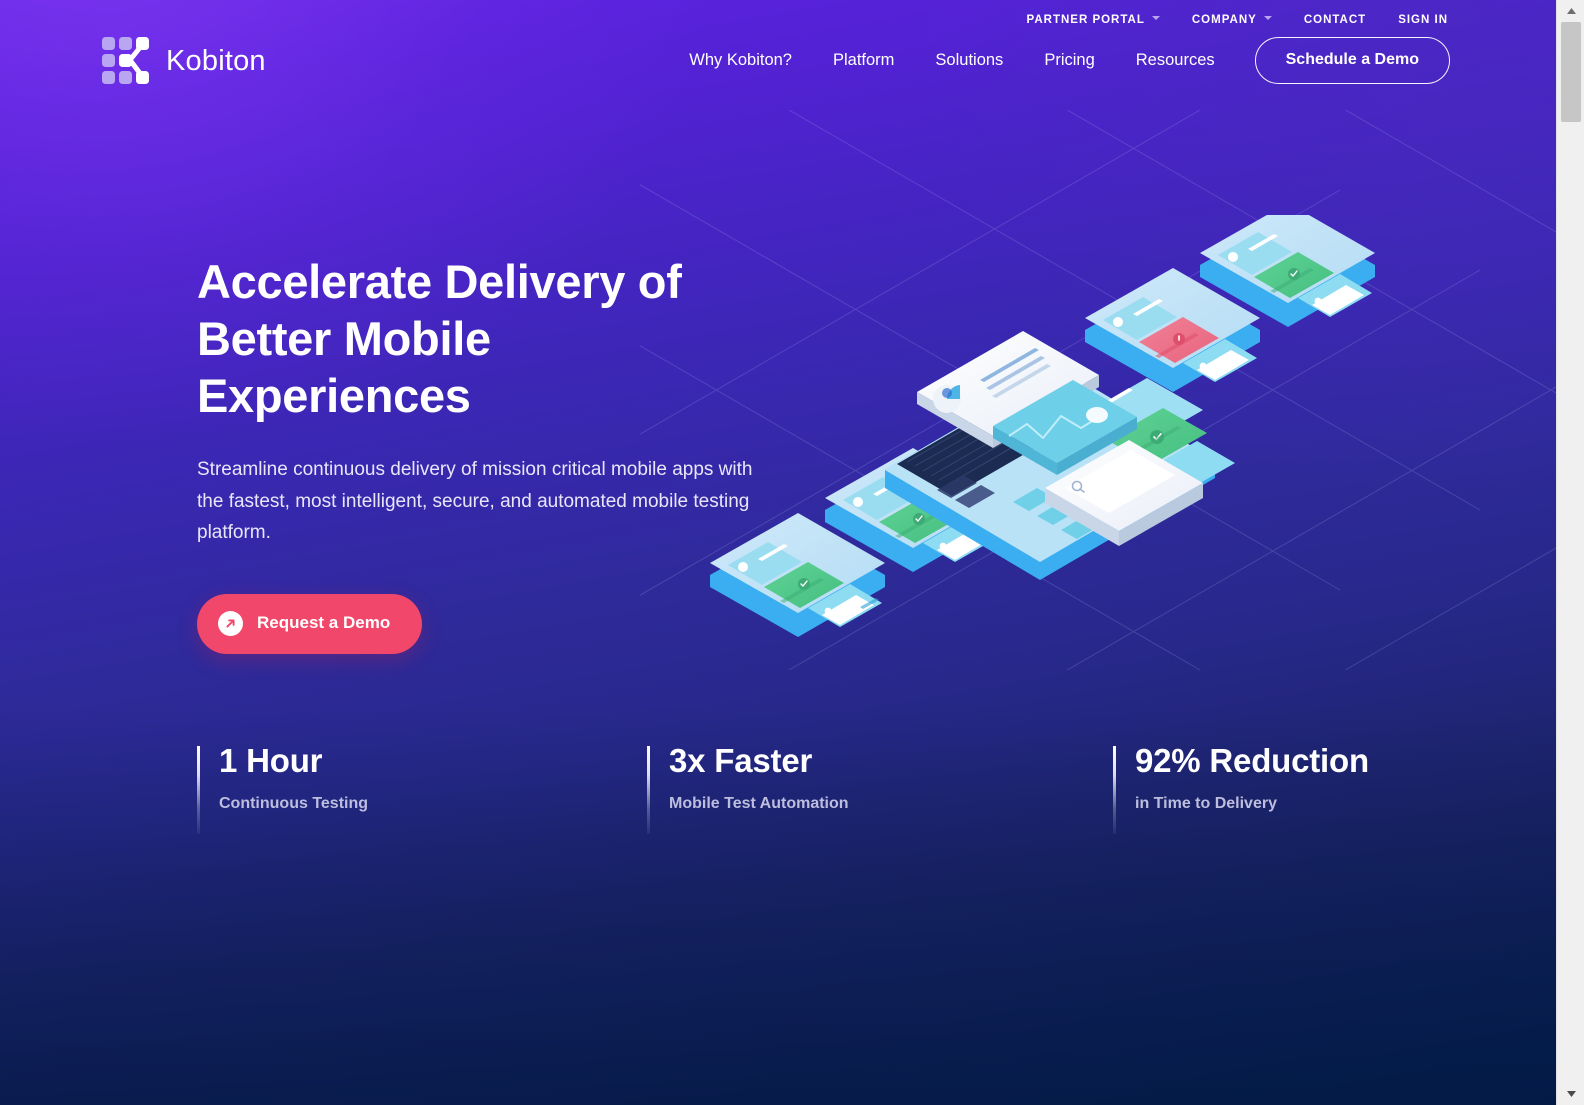 The width and height of the screenshot is (1584, 1105). I want to click on stat-item-mobile-test-automation: 3x Faster Mobile Test Automation, so click(880, 788).